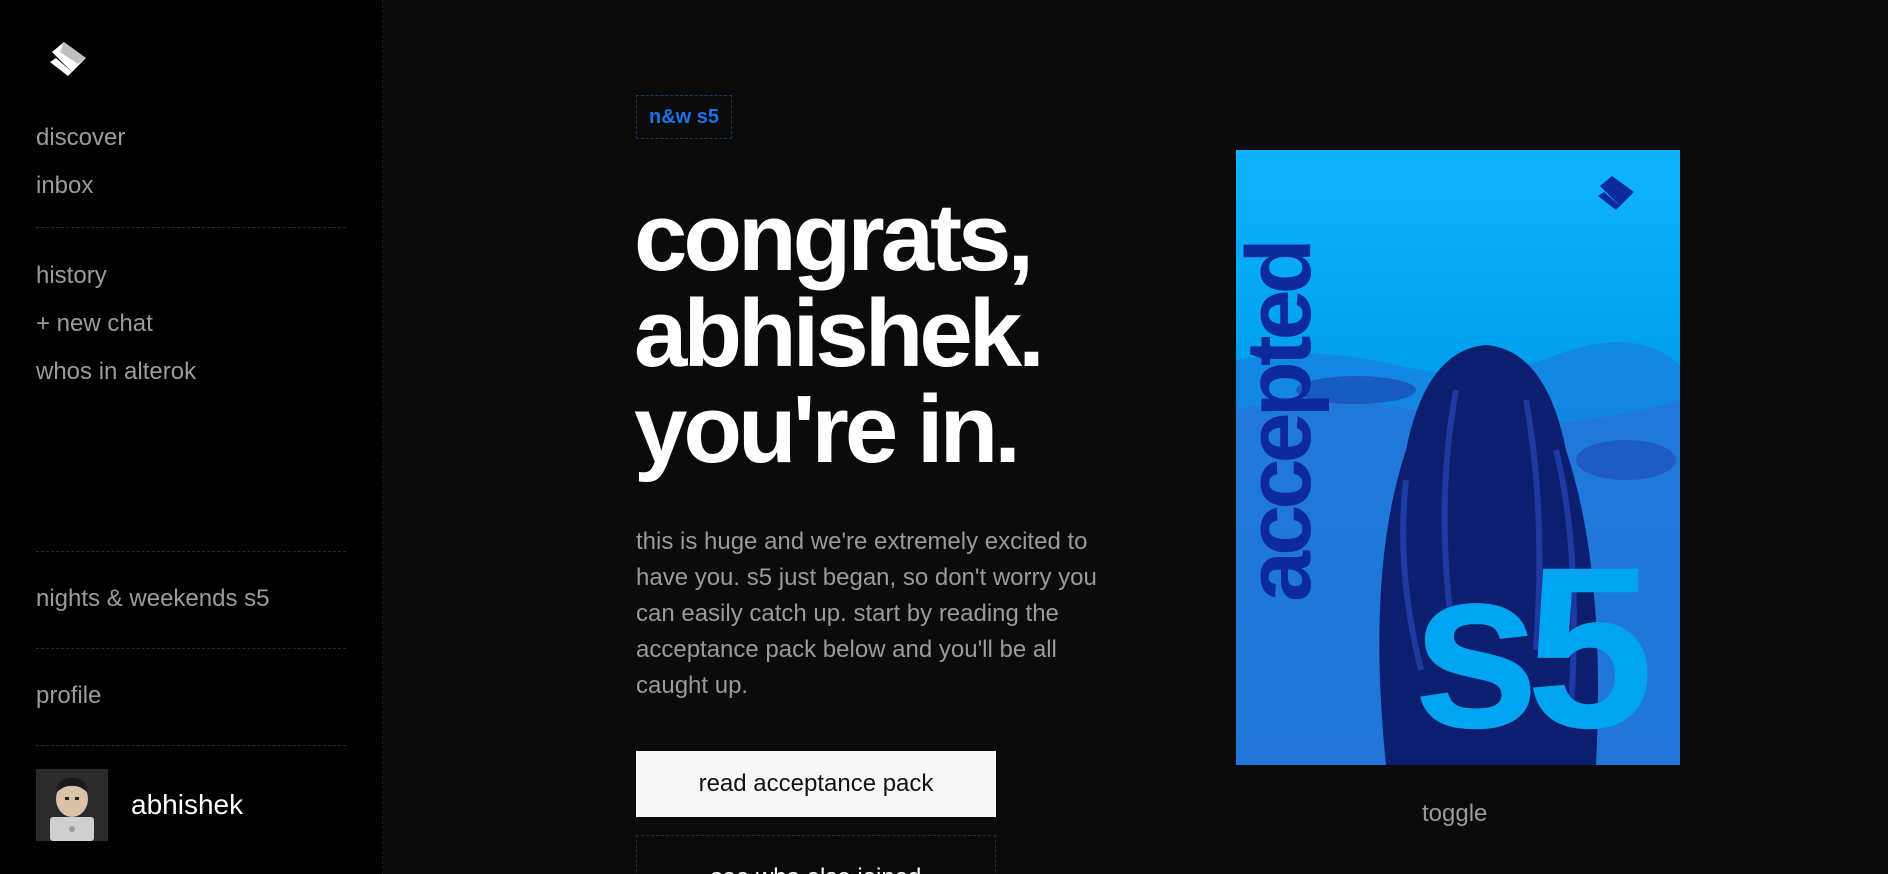 Image resolution: width=1888 pixels, height=874 pixels. I want to click on headline-line: you're in., so click(827, 429).